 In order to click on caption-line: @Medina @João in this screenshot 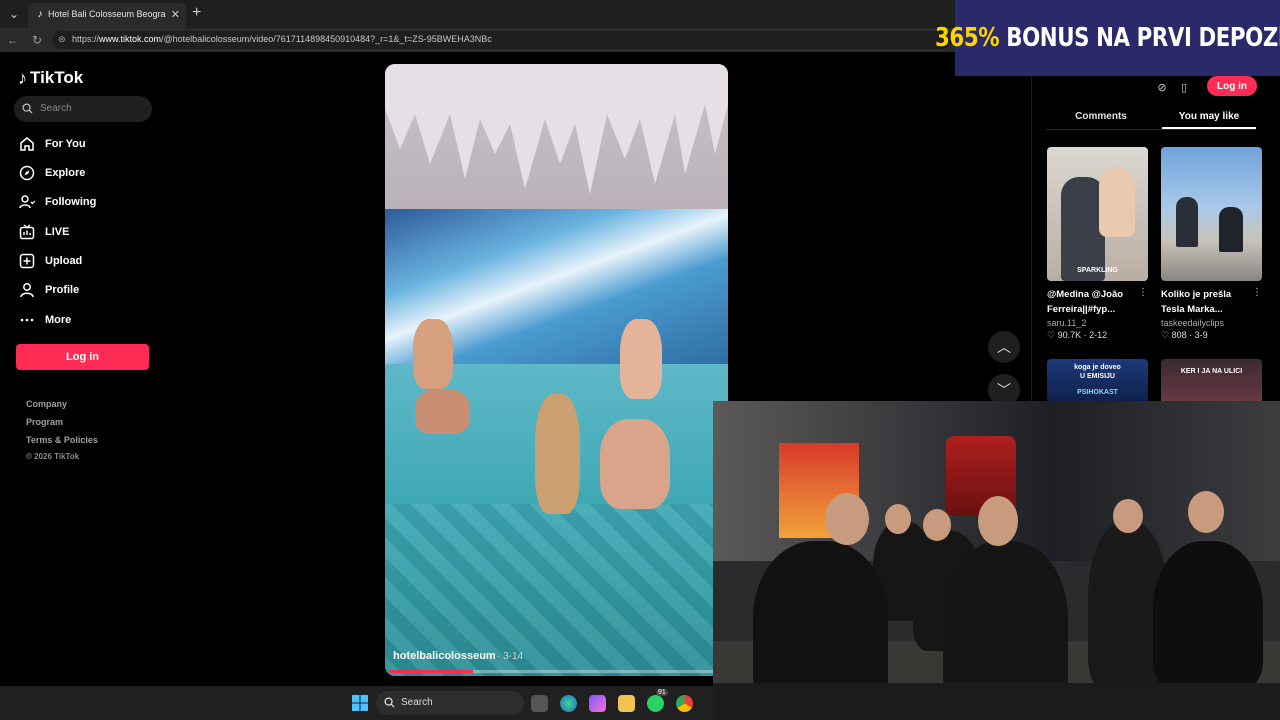, I will do `click(1085, 294)`.